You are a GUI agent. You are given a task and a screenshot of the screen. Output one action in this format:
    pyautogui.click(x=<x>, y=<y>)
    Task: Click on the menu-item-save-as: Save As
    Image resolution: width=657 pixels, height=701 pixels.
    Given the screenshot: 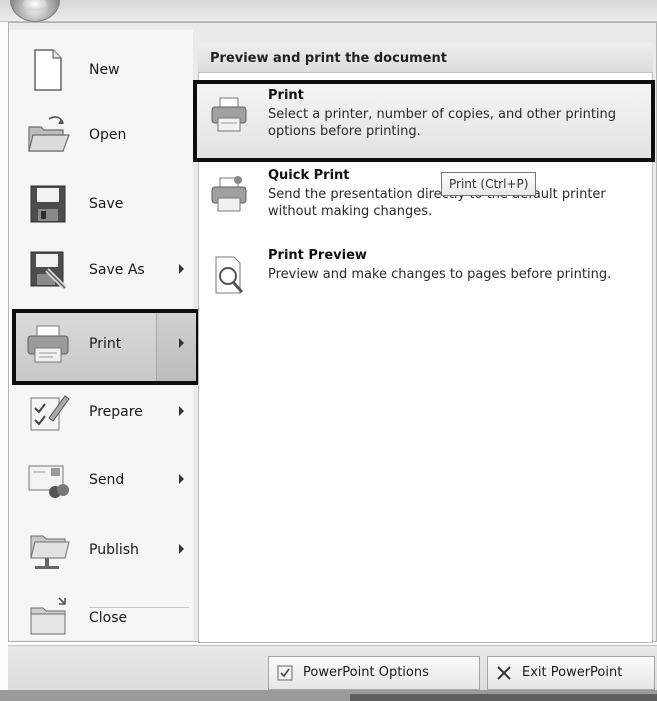 What is the action you would take?
    pyautogui.click(x=101, y=270)
    